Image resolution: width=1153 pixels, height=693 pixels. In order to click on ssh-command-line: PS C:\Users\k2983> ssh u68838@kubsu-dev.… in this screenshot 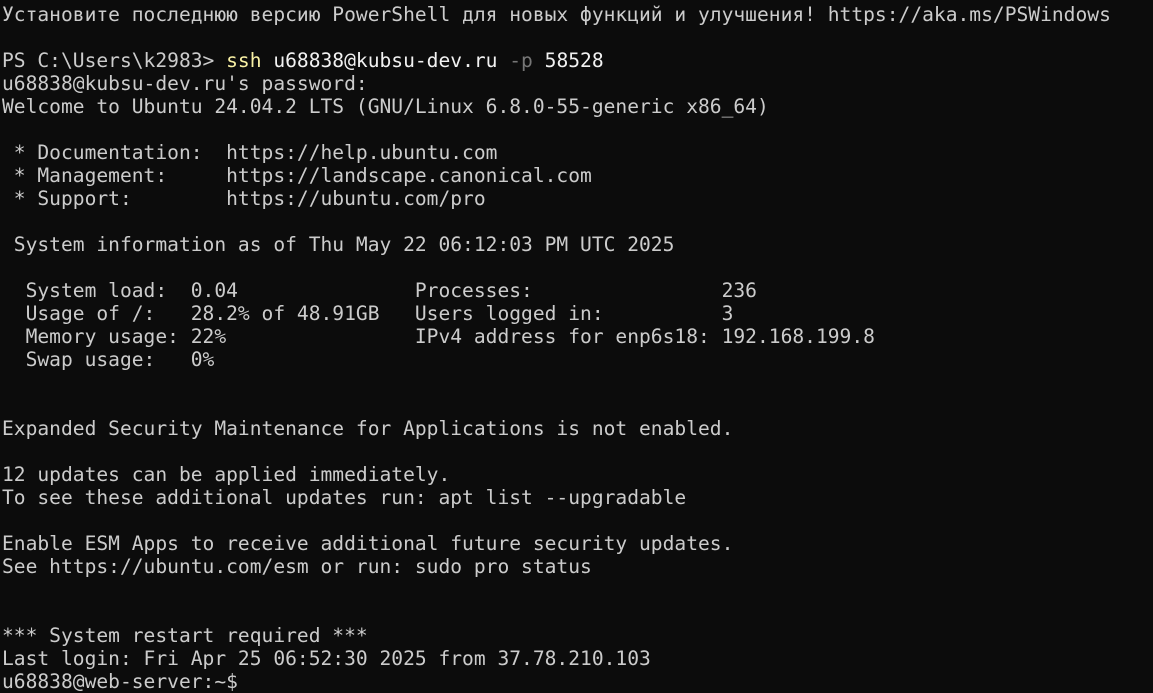, I will do `click(577, 60)`.